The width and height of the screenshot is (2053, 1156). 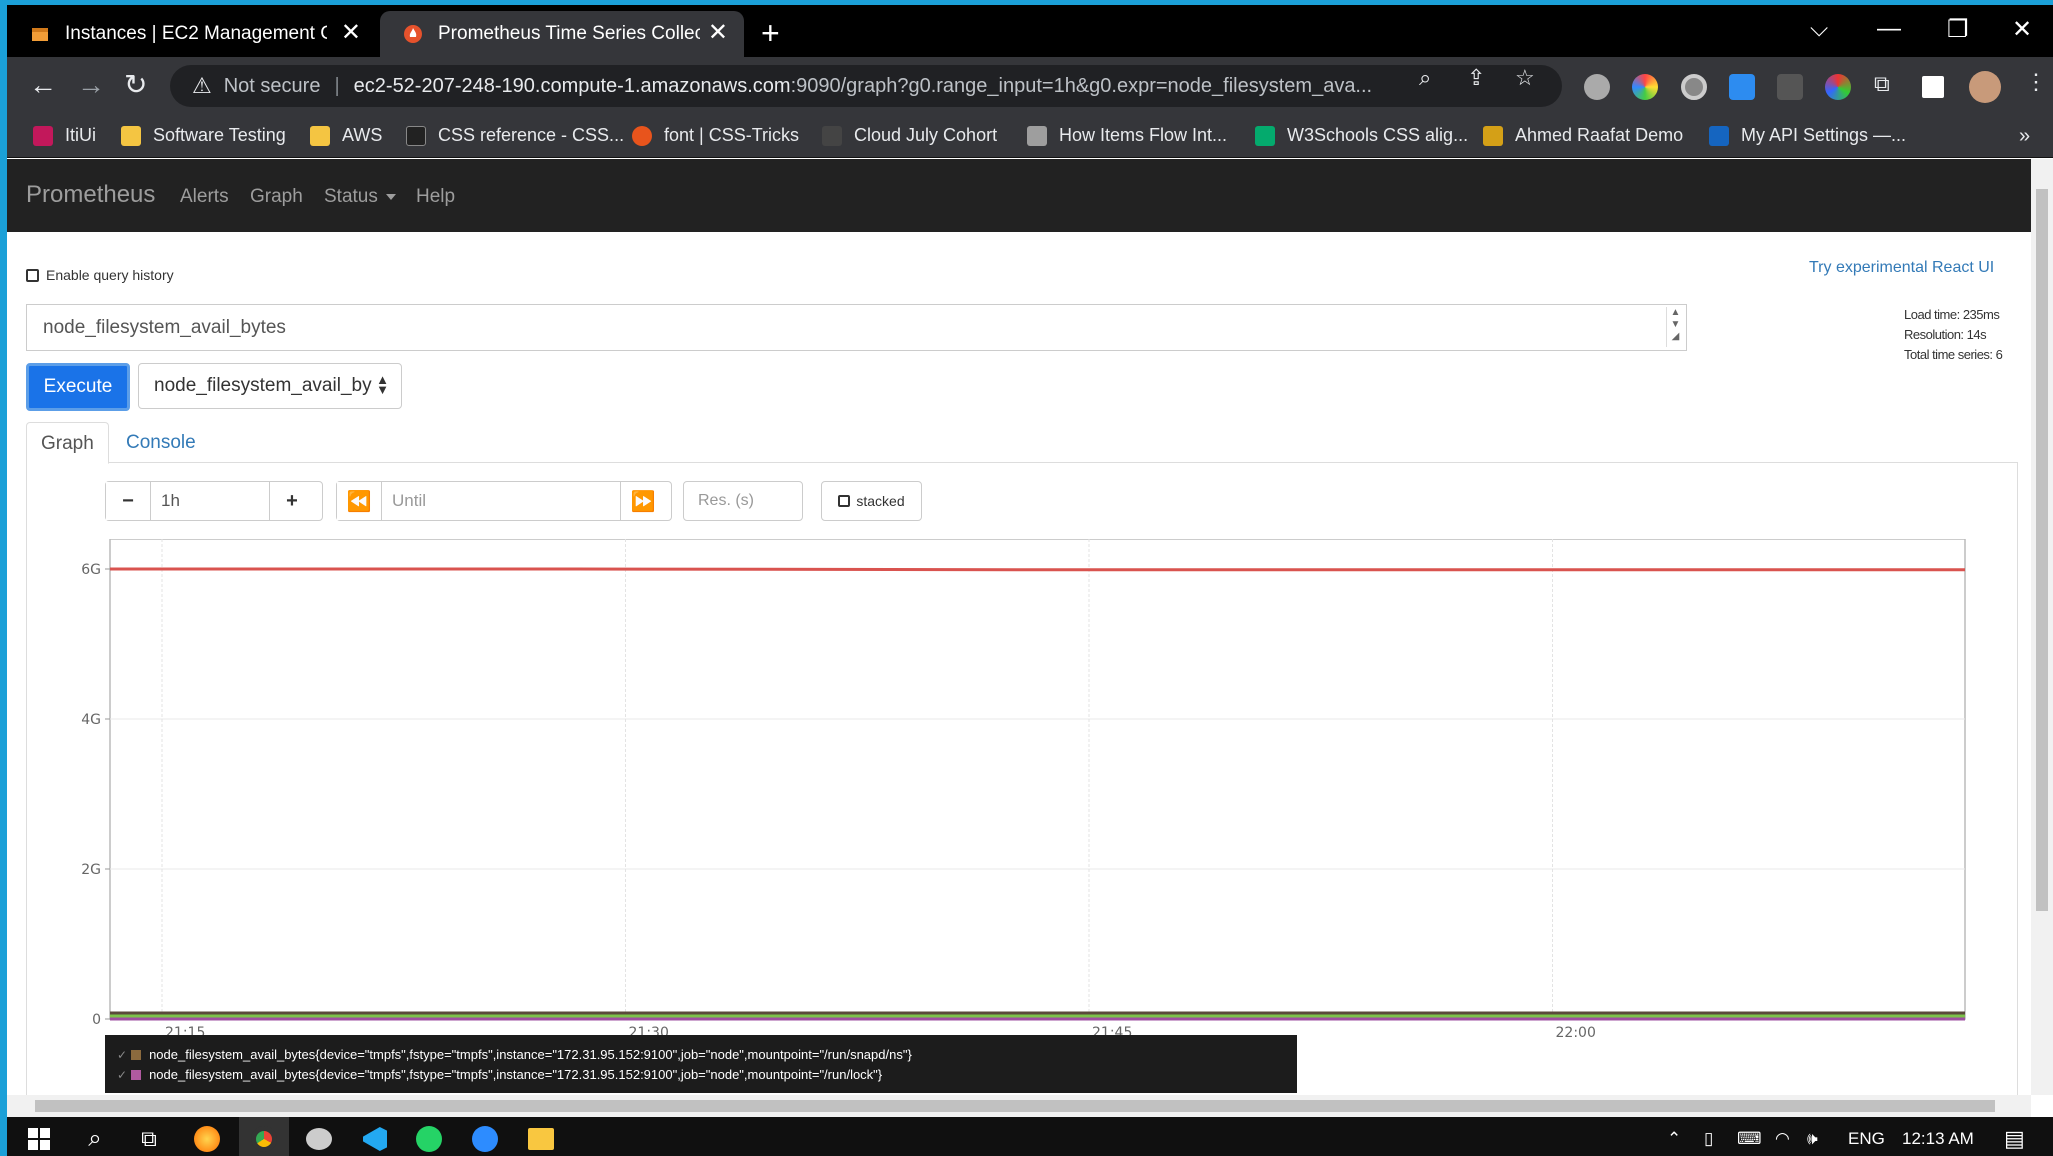 I want to click on bookmark-label: ItiUi, so click(x=80, y=135).